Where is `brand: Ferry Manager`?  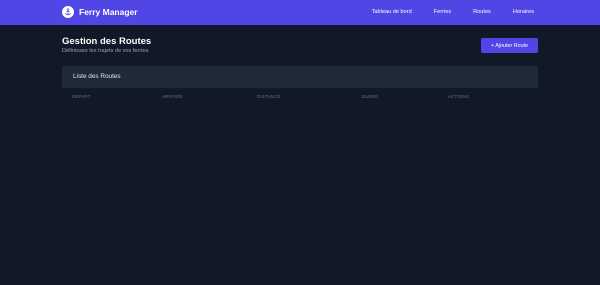
brand: Ferry Manager is located at coordinates (100, 12).